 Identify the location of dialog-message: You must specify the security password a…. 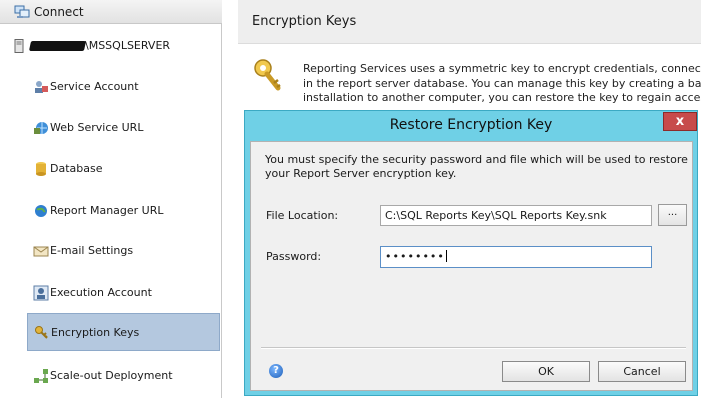
(476, 166).